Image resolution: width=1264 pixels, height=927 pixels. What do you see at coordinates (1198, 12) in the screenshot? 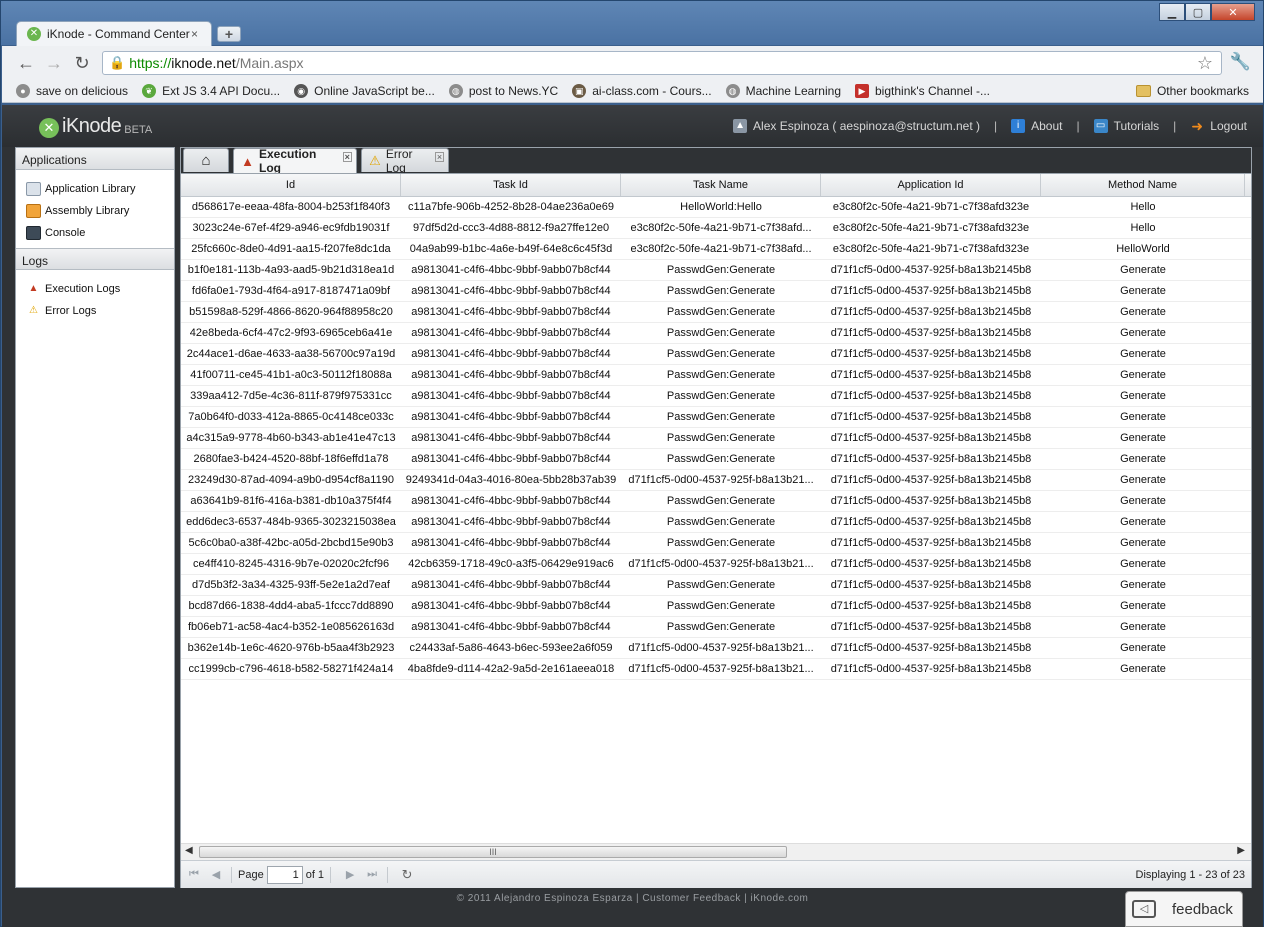
I see `maximize-button: ▢` at bounding box center [1198, 12].